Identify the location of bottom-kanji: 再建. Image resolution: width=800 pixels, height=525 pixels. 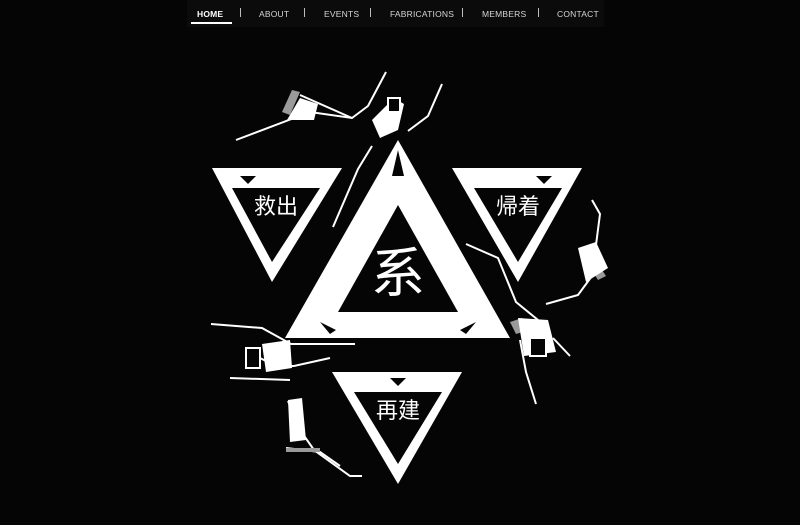
(398, 411).